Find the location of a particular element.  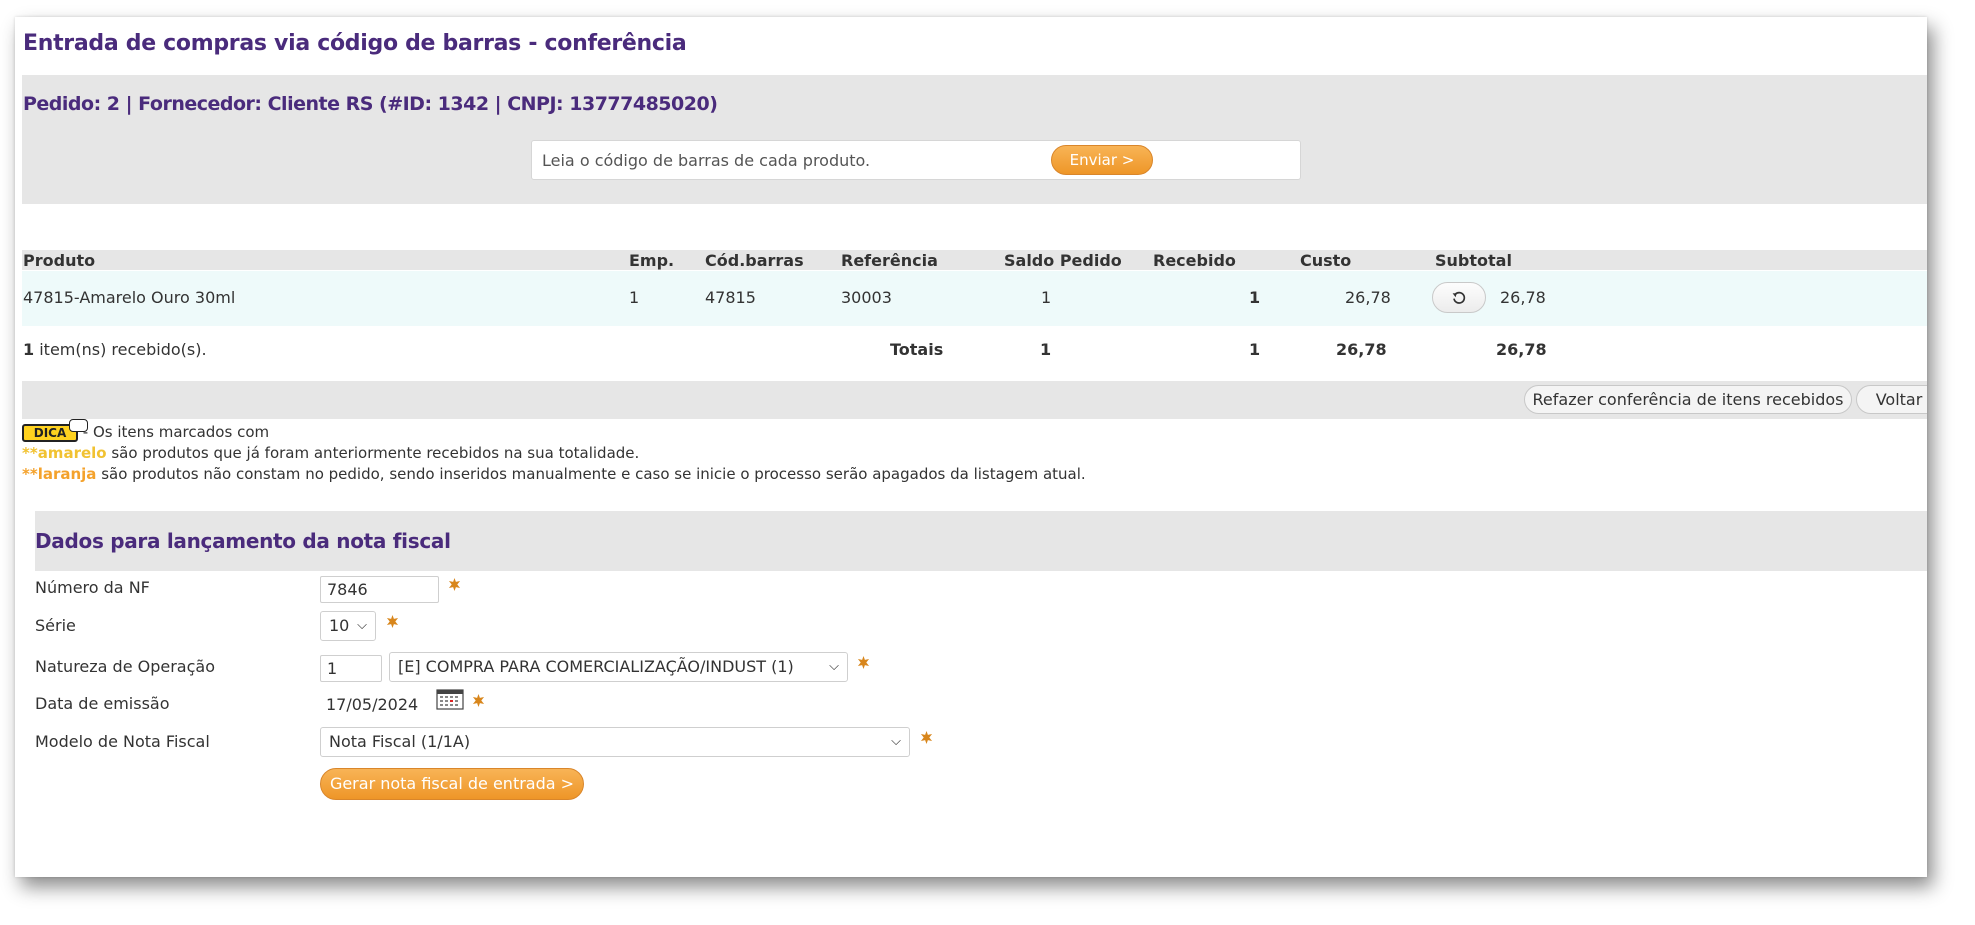

nf-number-field: 7846 is located at coordinates (379, 589).